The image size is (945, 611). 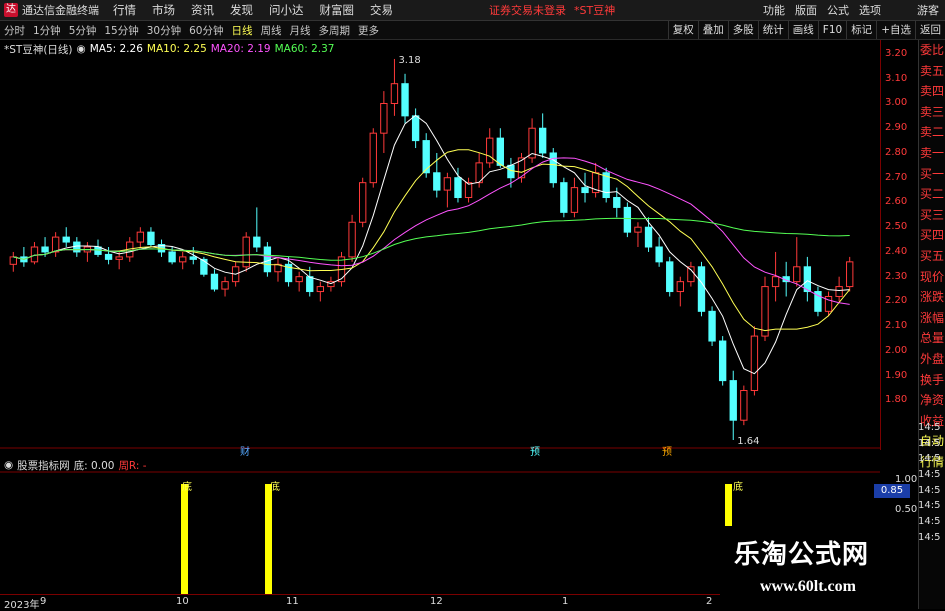 I want to click on menu-gongshi: 公式, so click(x=838, y=10).